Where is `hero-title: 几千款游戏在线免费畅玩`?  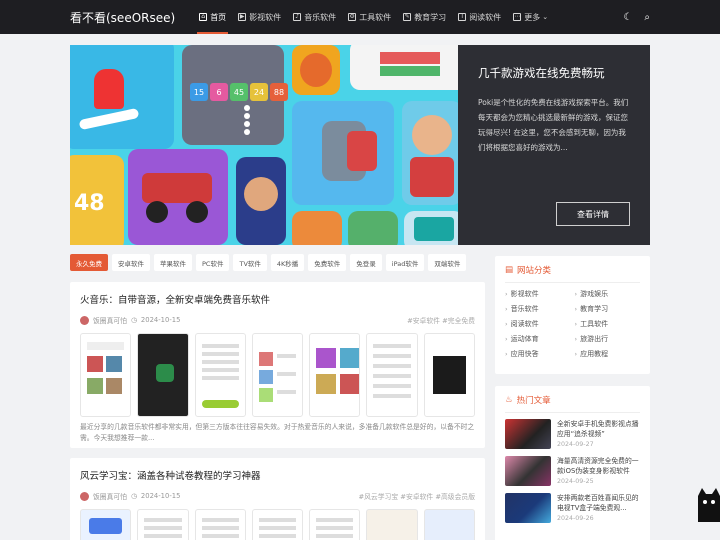
hero-title: 几千款游戏在线免费畅玩 is located at coordinates (541, 73).